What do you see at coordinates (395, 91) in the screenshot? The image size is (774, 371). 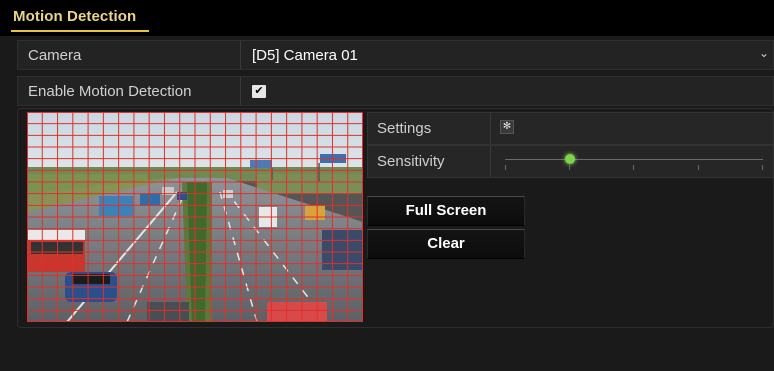 I see `enable-motion-row: Enable Motion Detection ✔` at bounding box center [395, 91].